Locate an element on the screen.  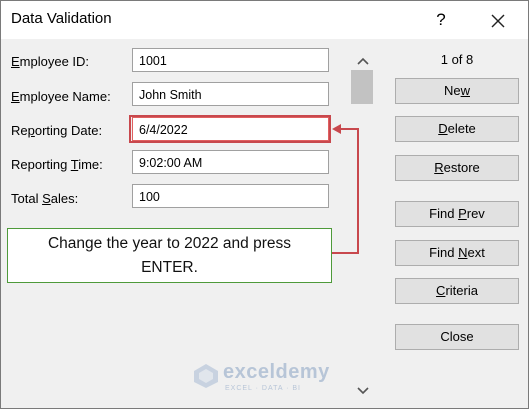
reporting-date-field: 6/4/2022 is located at coordinates (230, 129).